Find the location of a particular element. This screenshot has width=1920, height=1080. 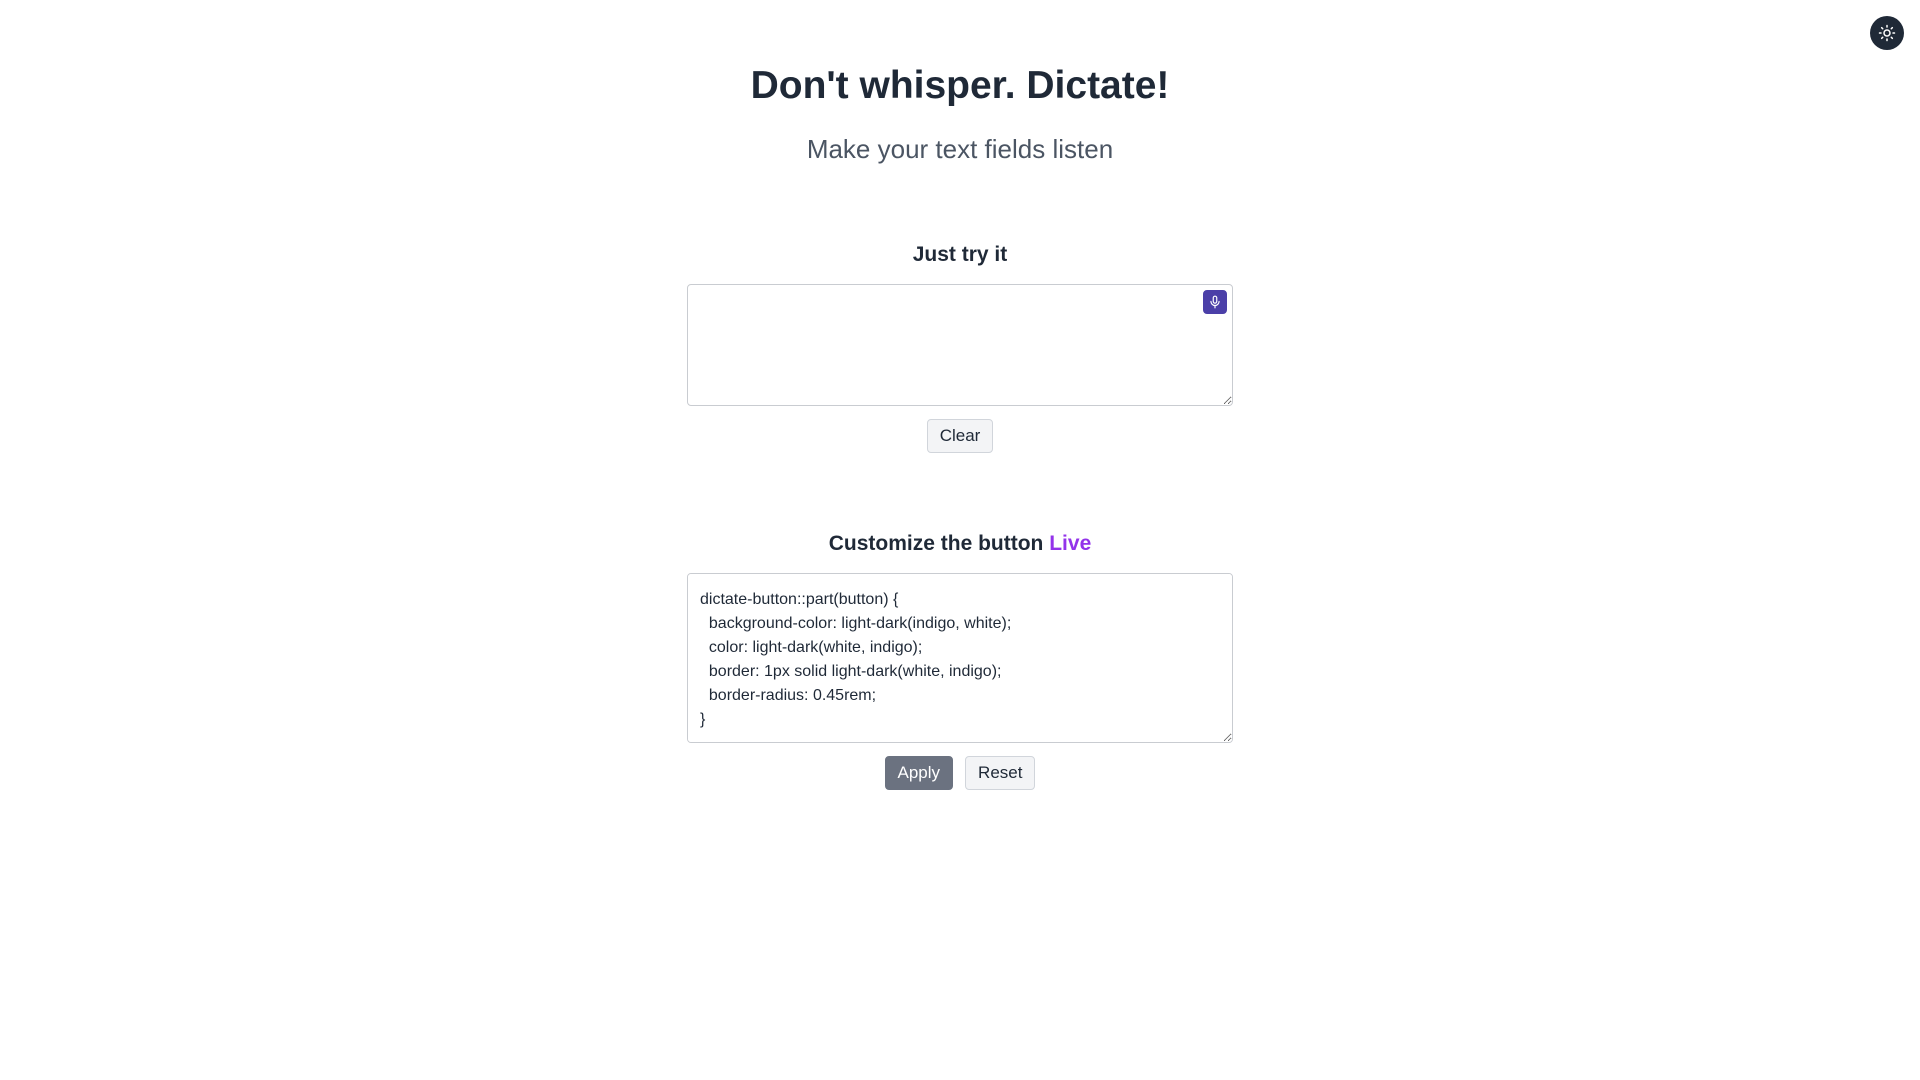

dictate-button is located at coordinates (1215, 302).